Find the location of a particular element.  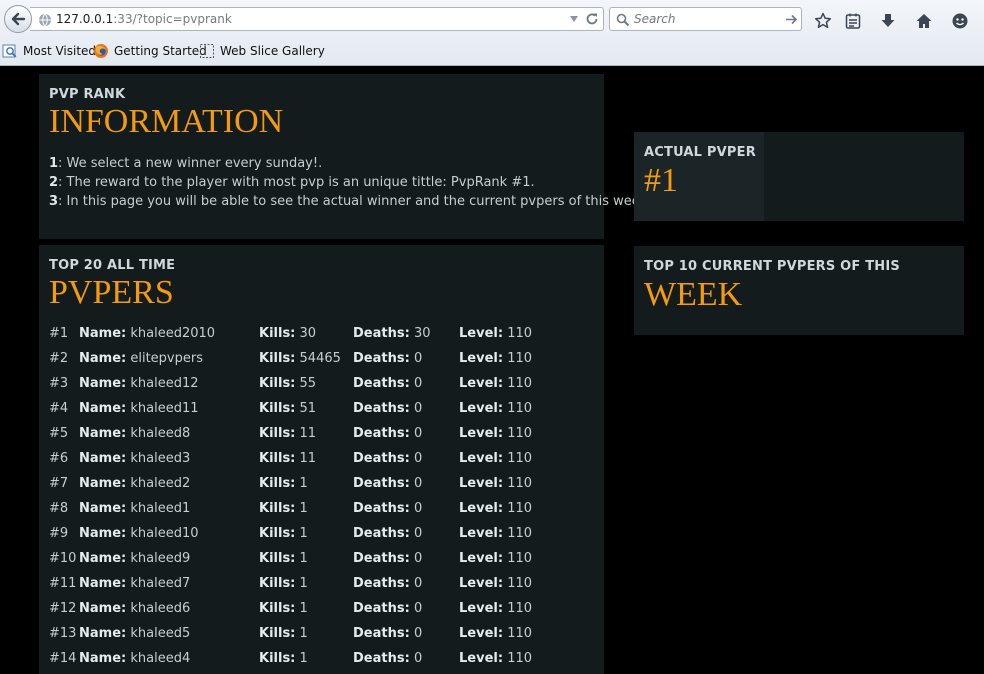

cell-name: Name: khaleed12 is located at coordinates (139, 383).